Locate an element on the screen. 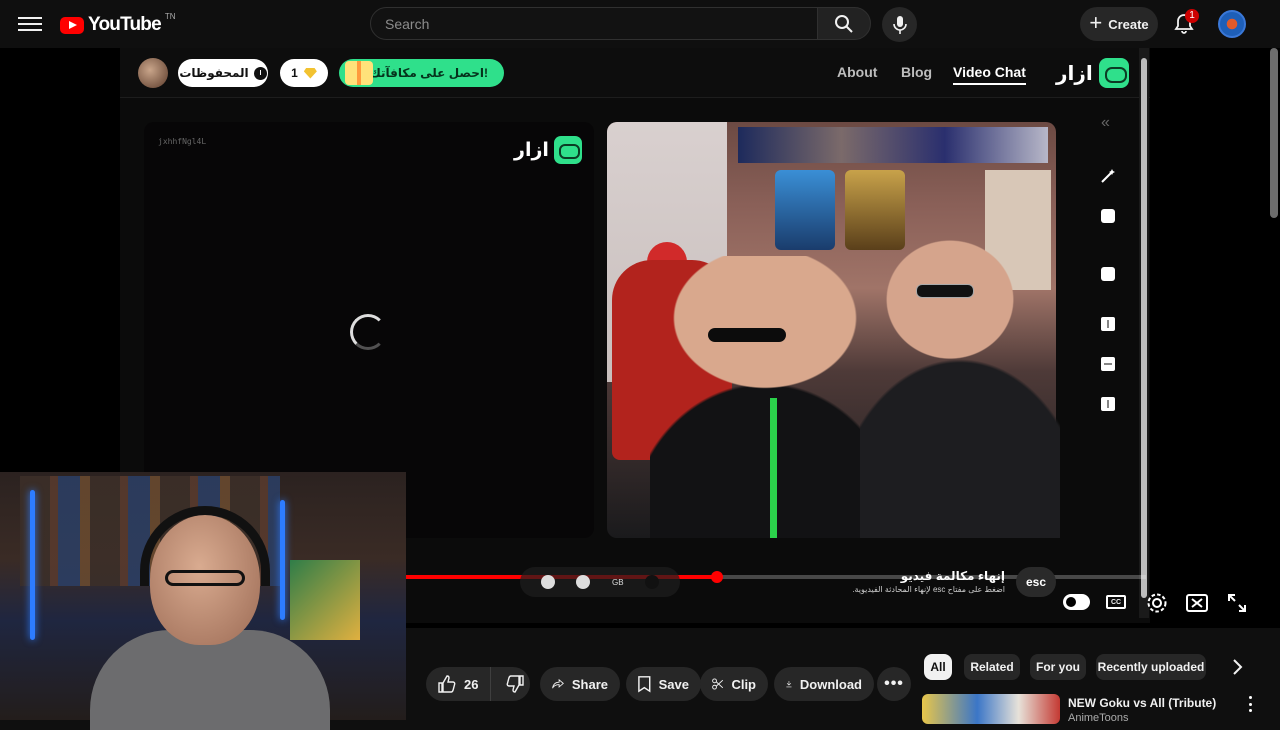 This screenshot has width=1280, height=730. recommendation-menu-icon is located at coordinates (1250, 704).